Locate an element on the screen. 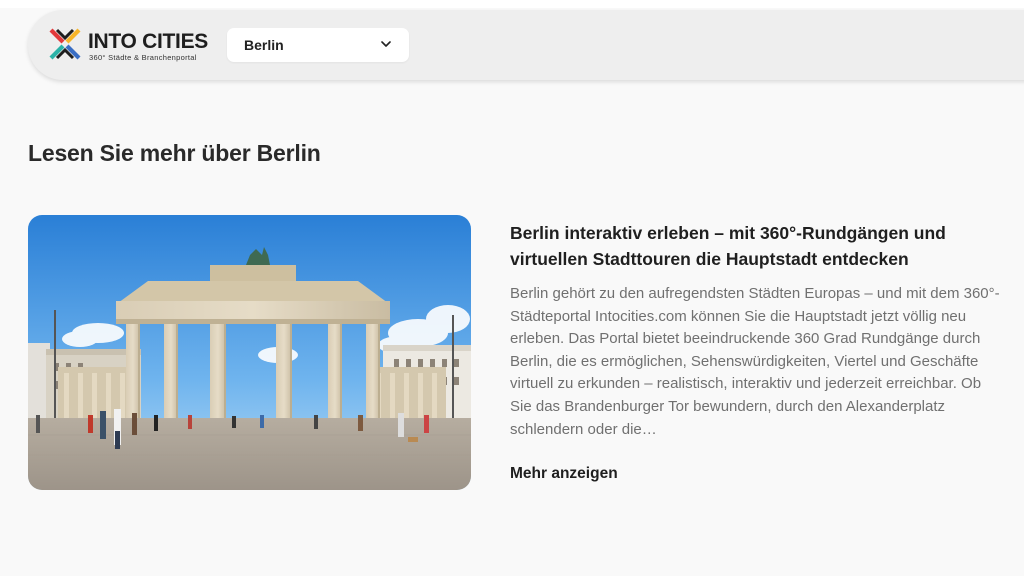  chevron-down-icon is located at coordinates (386, 44).